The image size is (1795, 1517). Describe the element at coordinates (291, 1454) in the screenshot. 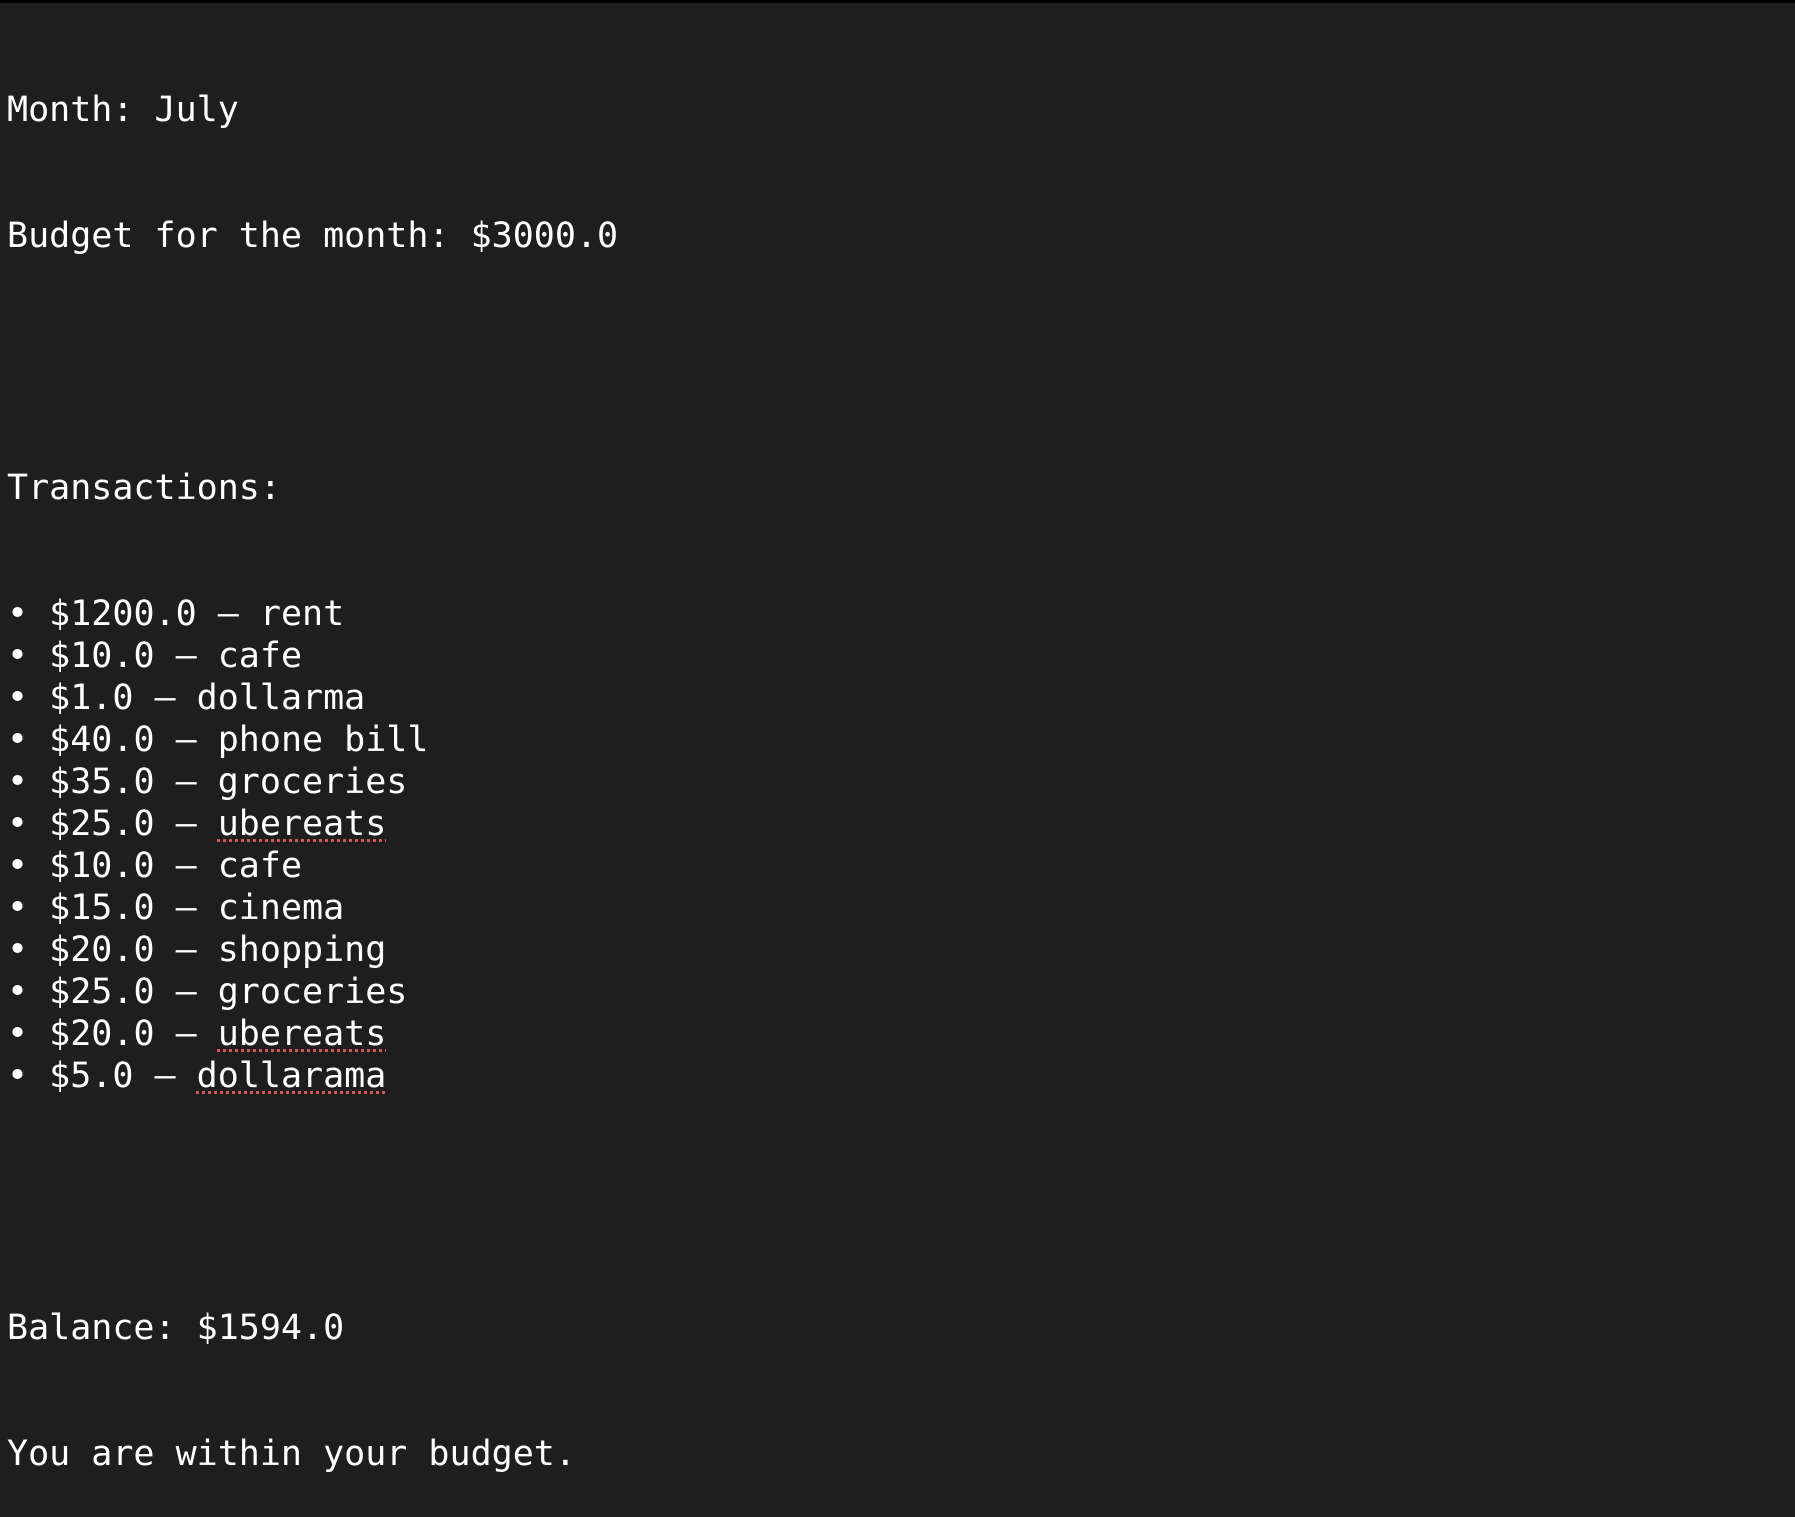

I see `status-line: You are within your budget.` at that location.